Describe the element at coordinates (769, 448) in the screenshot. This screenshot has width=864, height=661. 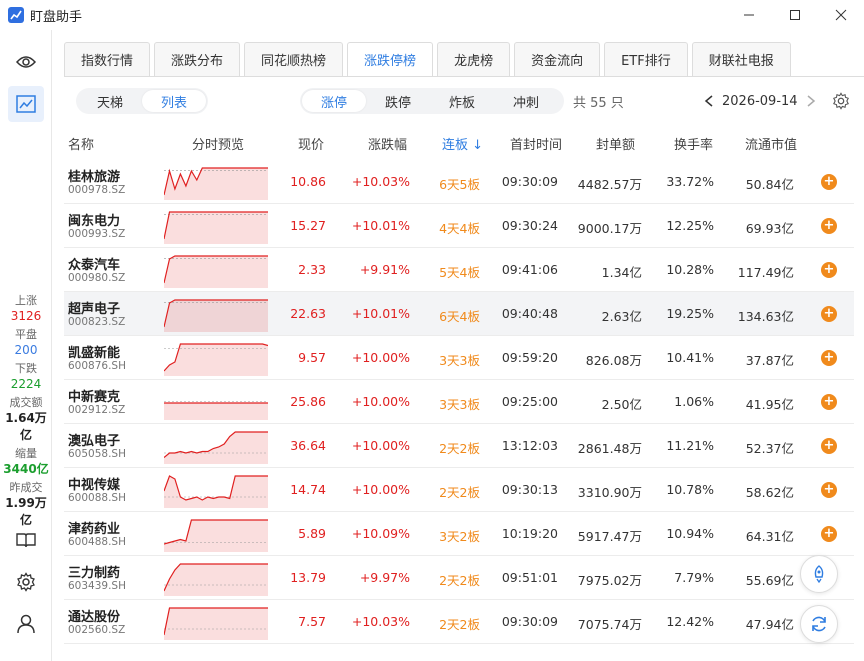
I see `stock-market-cap: 52.37亿` at that location.